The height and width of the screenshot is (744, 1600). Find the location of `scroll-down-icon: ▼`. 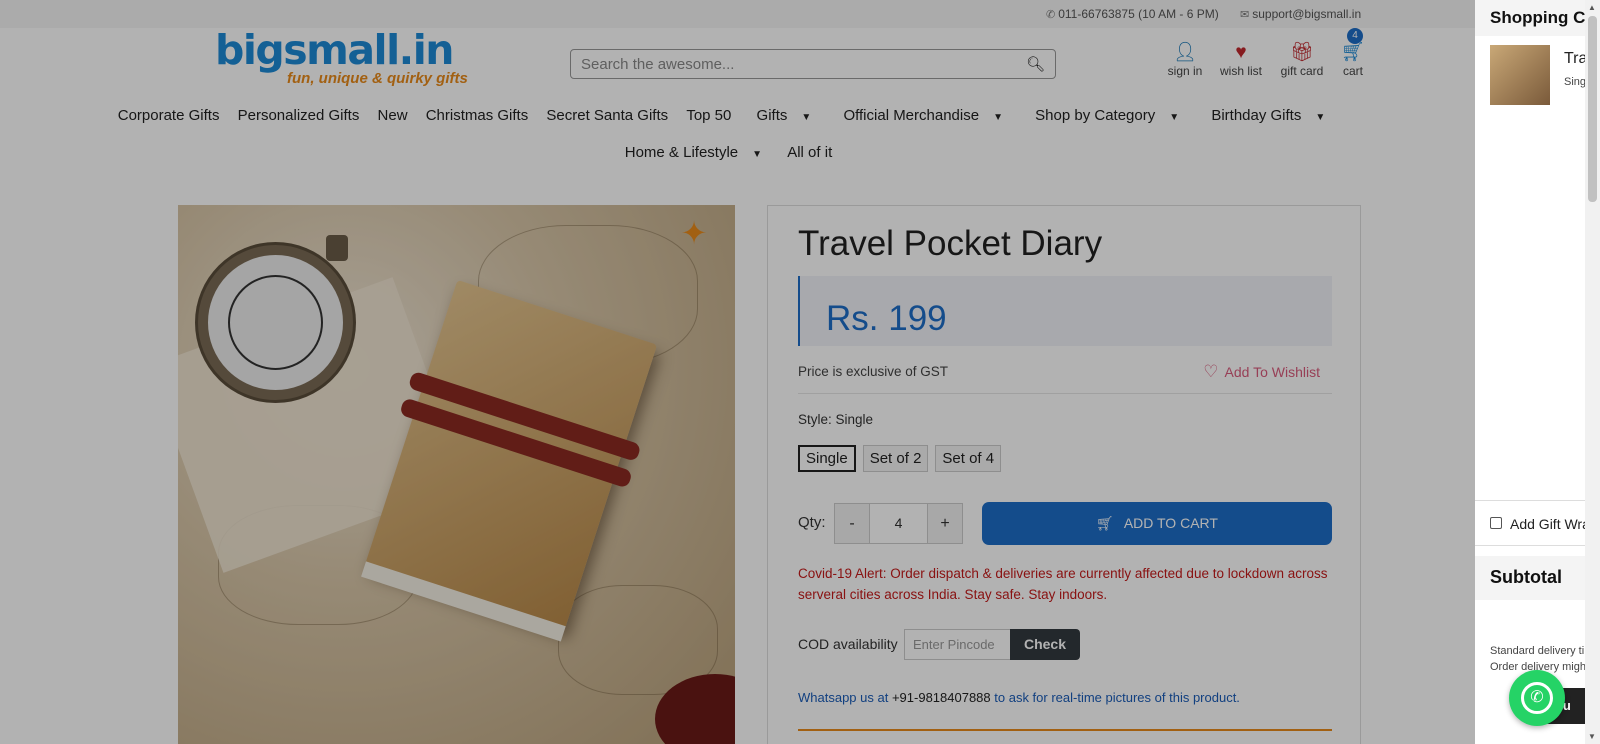

scroll-down-icon: ▼ is located at coordinates (1592, 736).